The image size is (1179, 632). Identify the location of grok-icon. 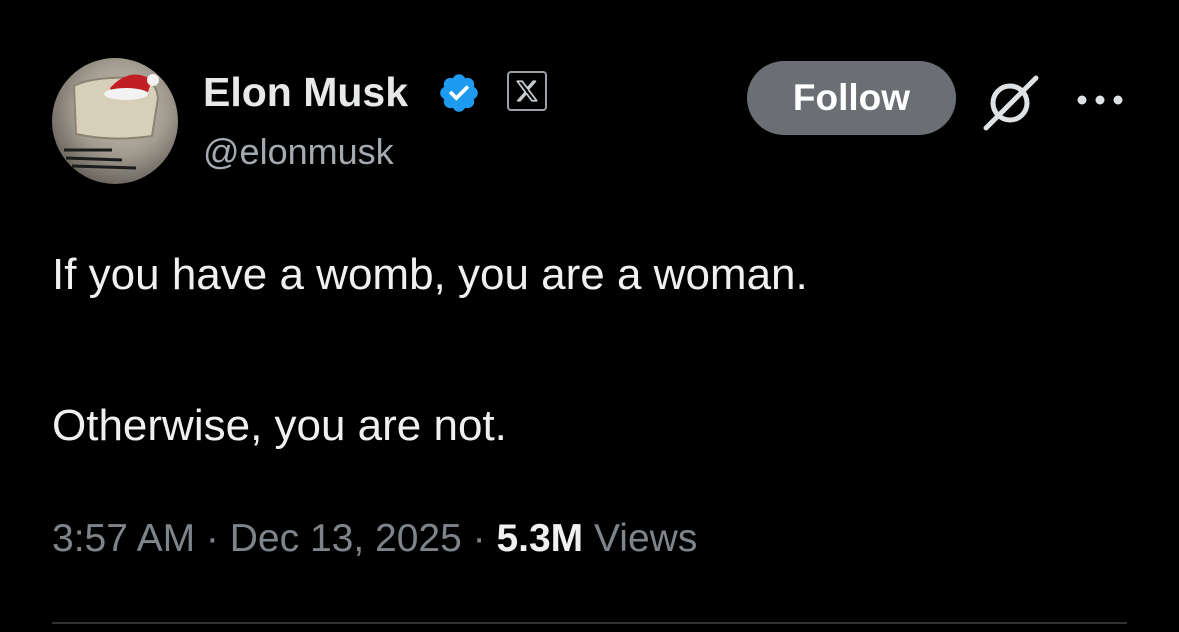
(1010, 102).